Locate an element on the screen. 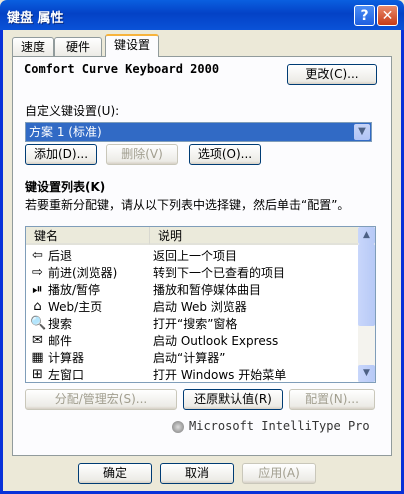 The image size is (404, 494). list-item: ⏯ 播放/暂停 播放和暂停媒体曲目 is located at coordinates (193, 290).